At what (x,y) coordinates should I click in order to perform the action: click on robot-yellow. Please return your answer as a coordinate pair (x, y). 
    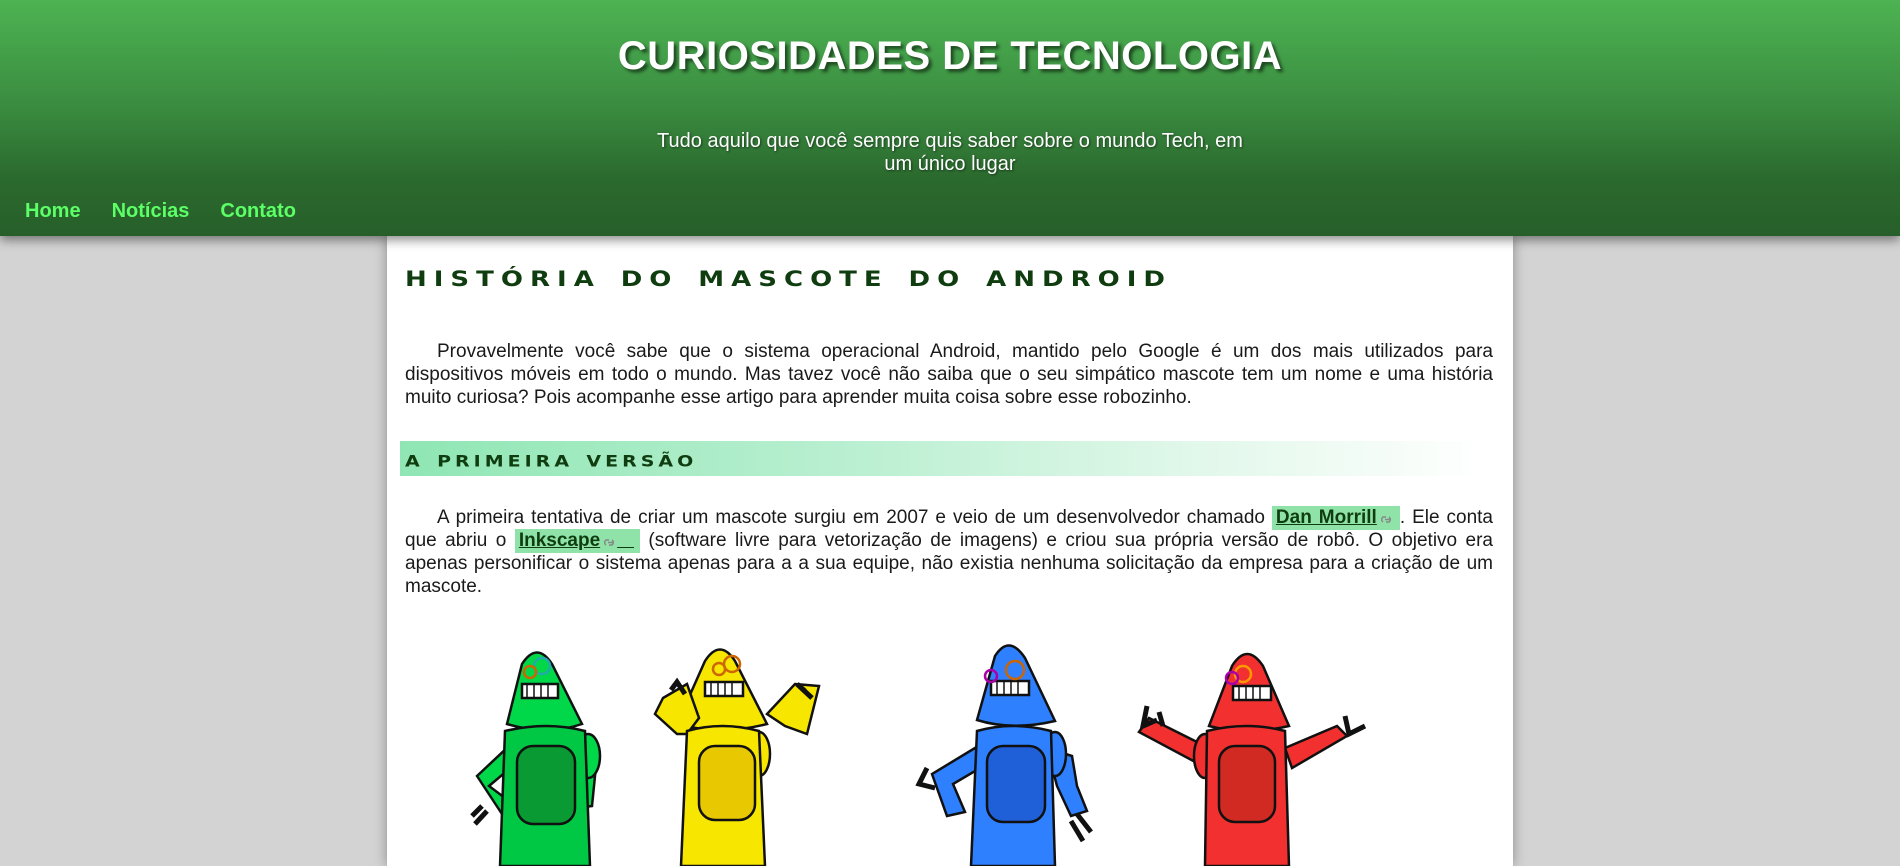
    Looking at the image, I should click on (737, 757).